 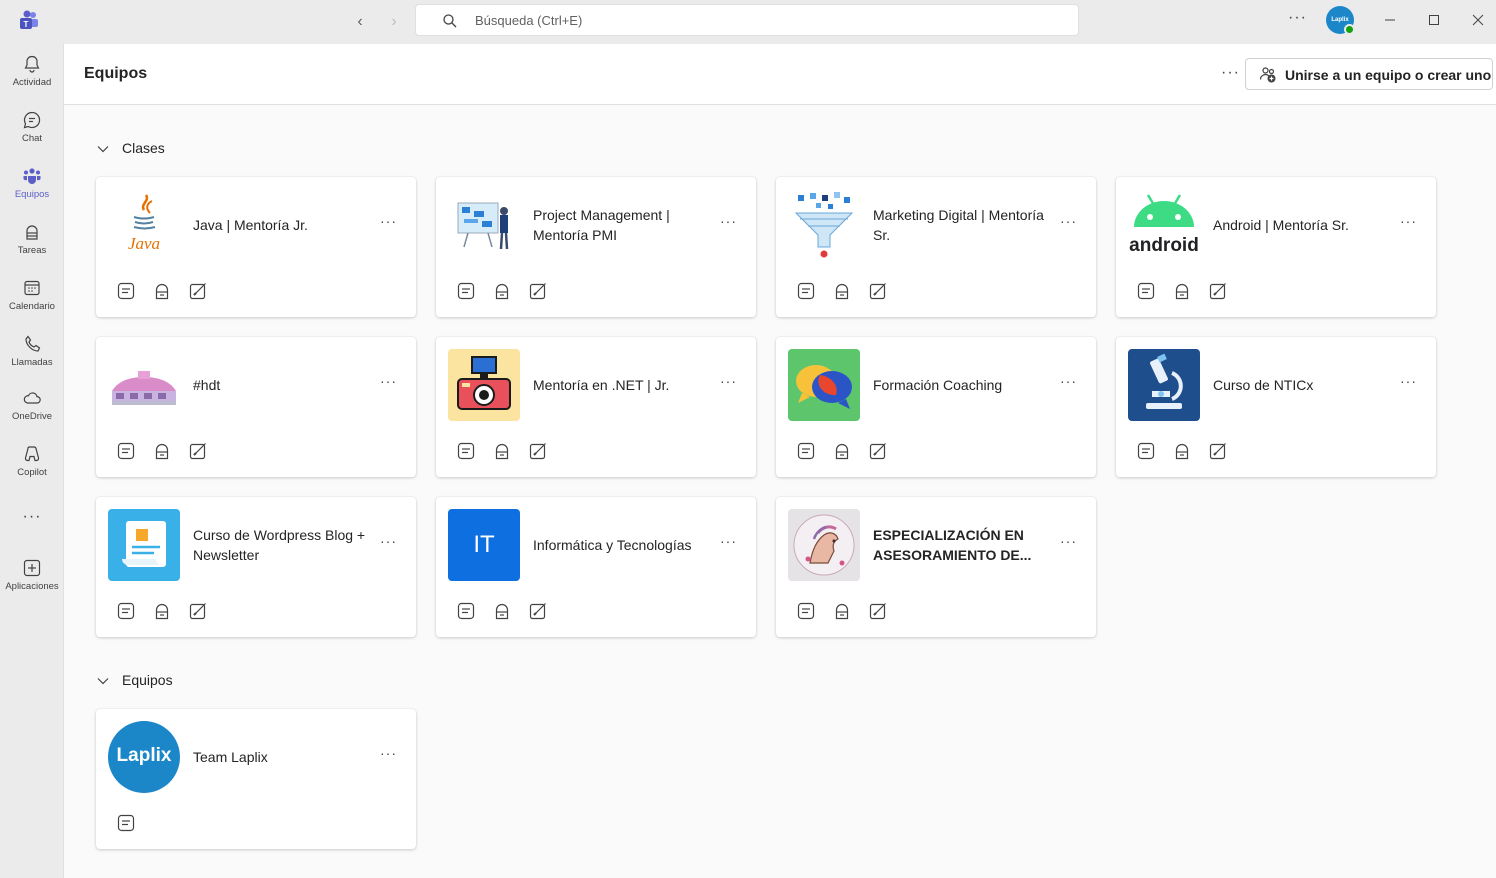 What do you see at coordinates (147, 680) in the screenshot?
I see `section-label: Equipos` at bounding box center [147, 680].